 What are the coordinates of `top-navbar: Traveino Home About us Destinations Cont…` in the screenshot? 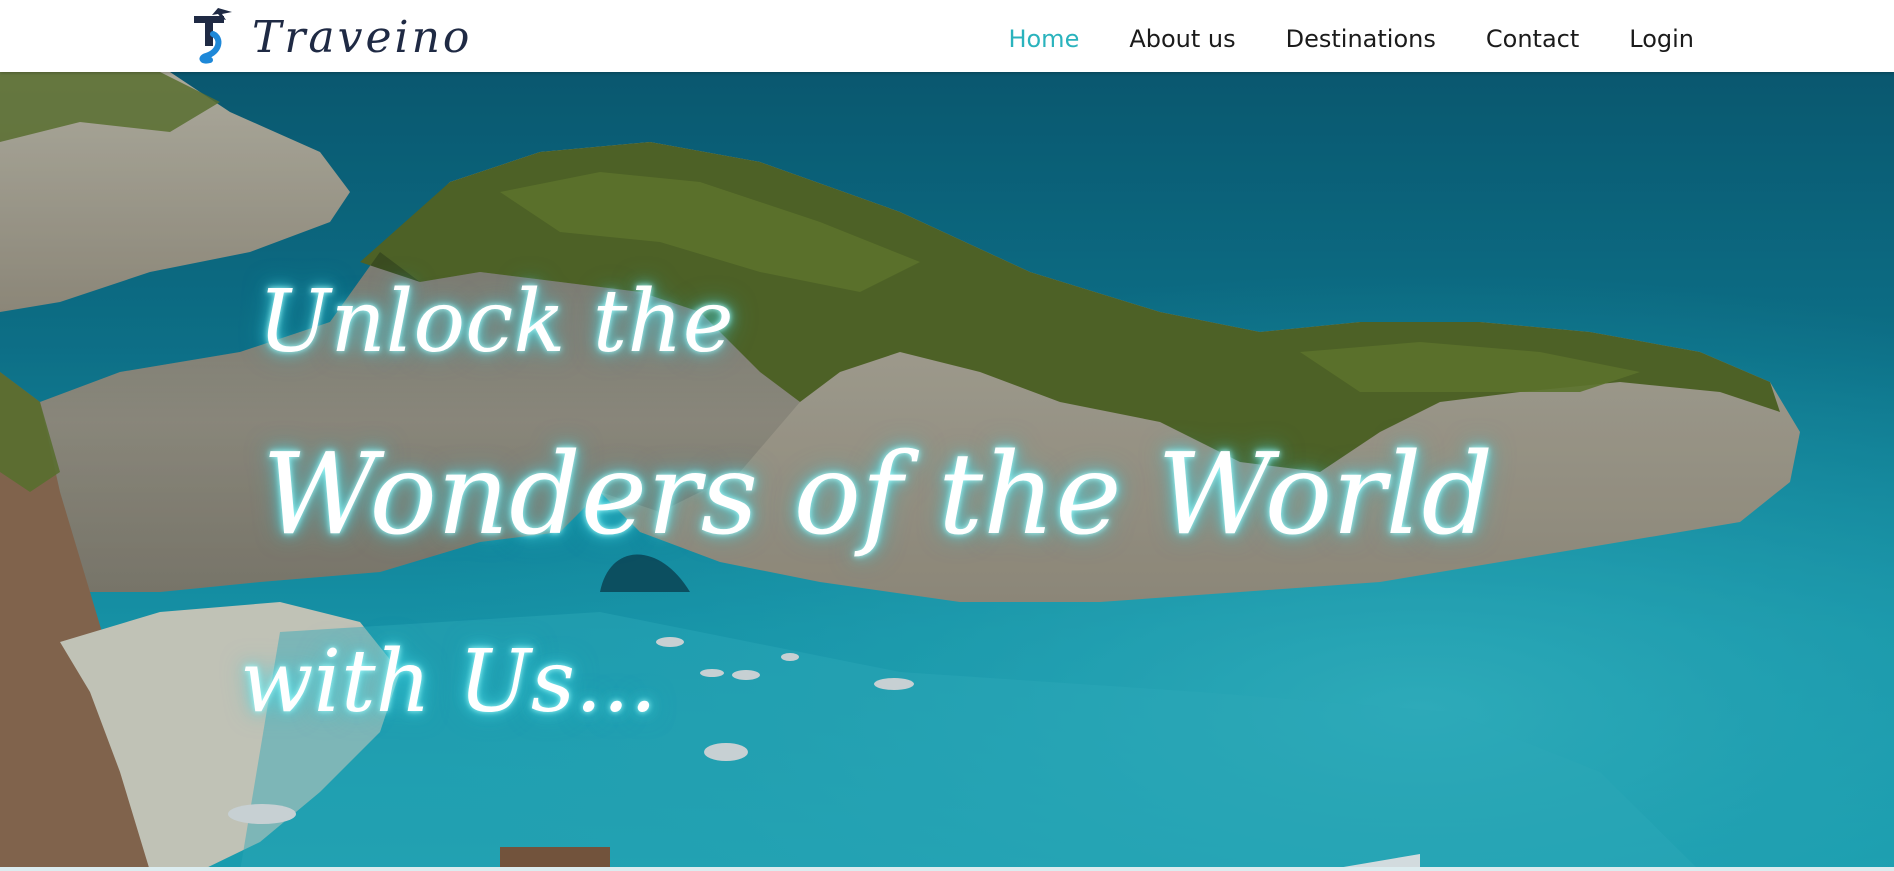 It's located at (947, 36).